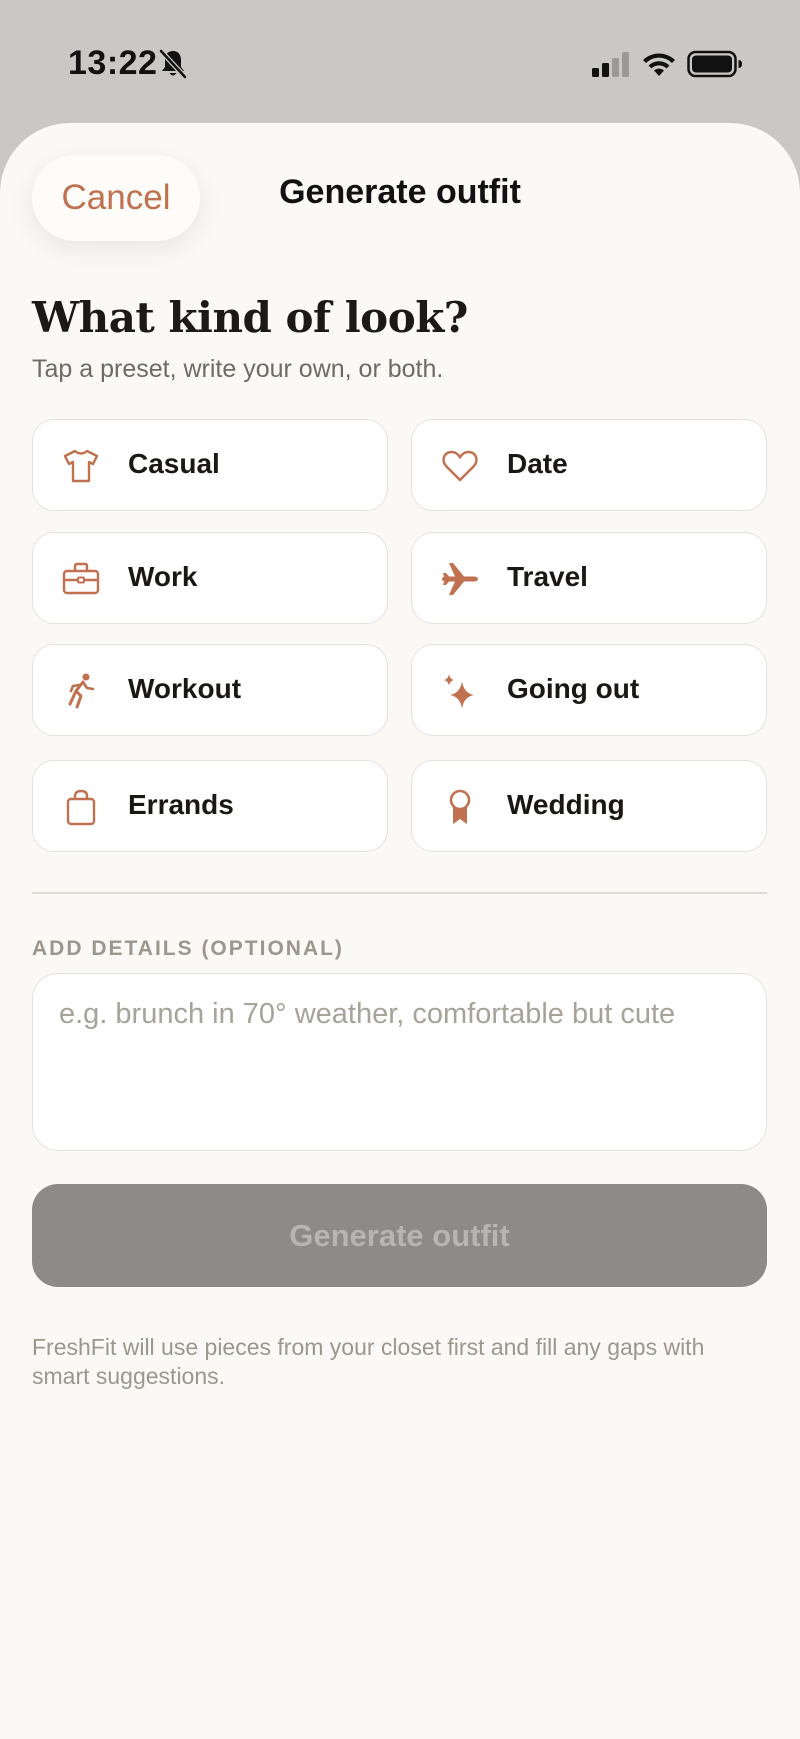 The image size is (800, 1739). What do you see at coordinates (185, 688) in the screenshot?
I see `preset-label: Workout` at bounding box center [185, 688].